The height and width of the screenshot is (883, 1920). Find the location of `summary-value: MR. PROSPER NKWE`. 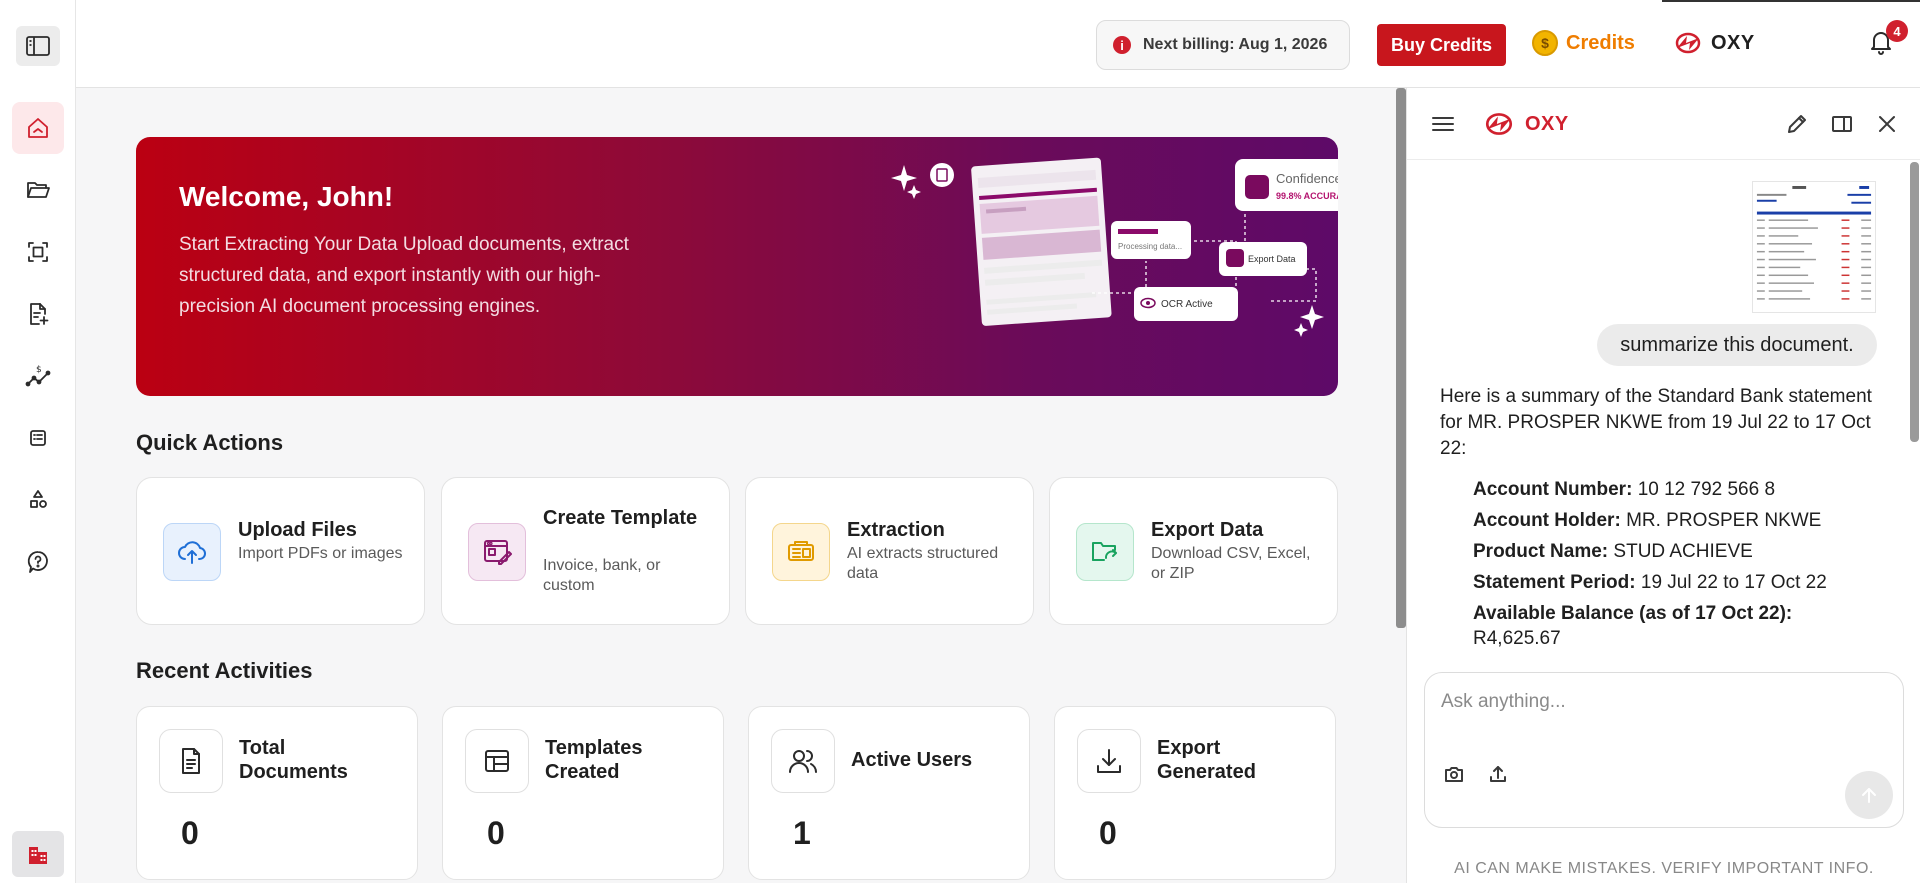

summary-value: MR. PROSPER NKWE is located at coordinates (1724, 520).